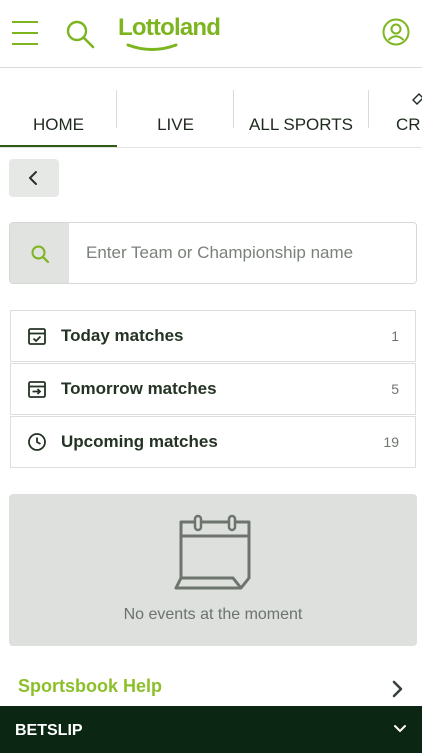 The width and height of the screenshot is (422, 755). What do you see at coordinates (175, 124) in the screenshot?
I see `tab-live-label: LIVE` at bounding box center [175, 124].